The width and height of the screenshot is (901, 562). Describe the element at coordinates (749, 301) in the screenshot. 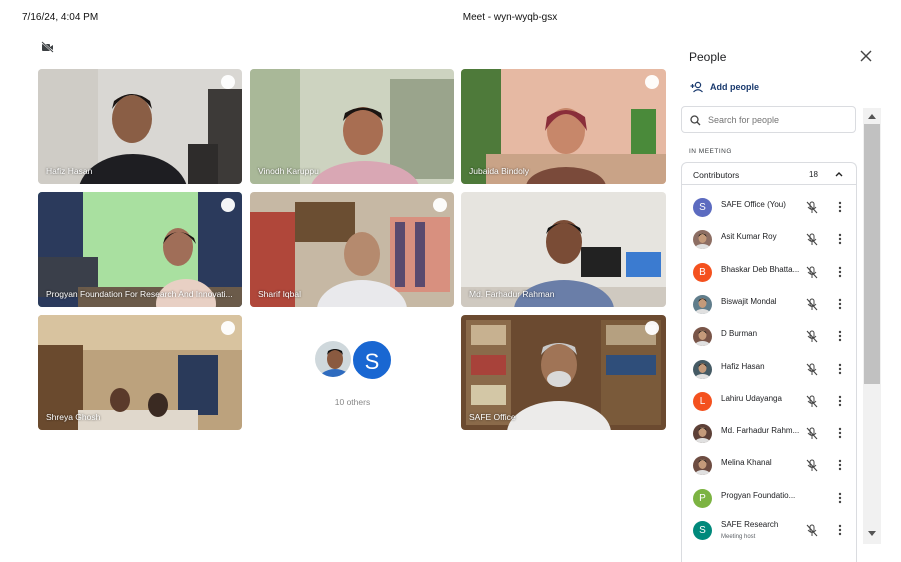

I see `participant-name: Biswajit Mondal` at that location.